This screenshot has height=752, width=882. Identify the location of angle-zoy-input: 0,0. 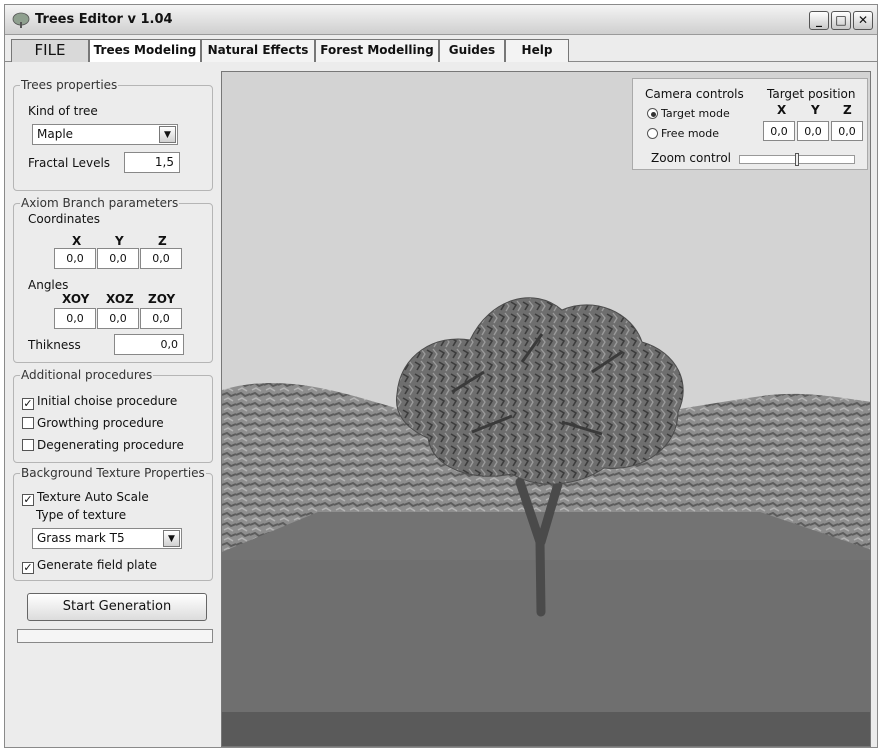
(161, 318).